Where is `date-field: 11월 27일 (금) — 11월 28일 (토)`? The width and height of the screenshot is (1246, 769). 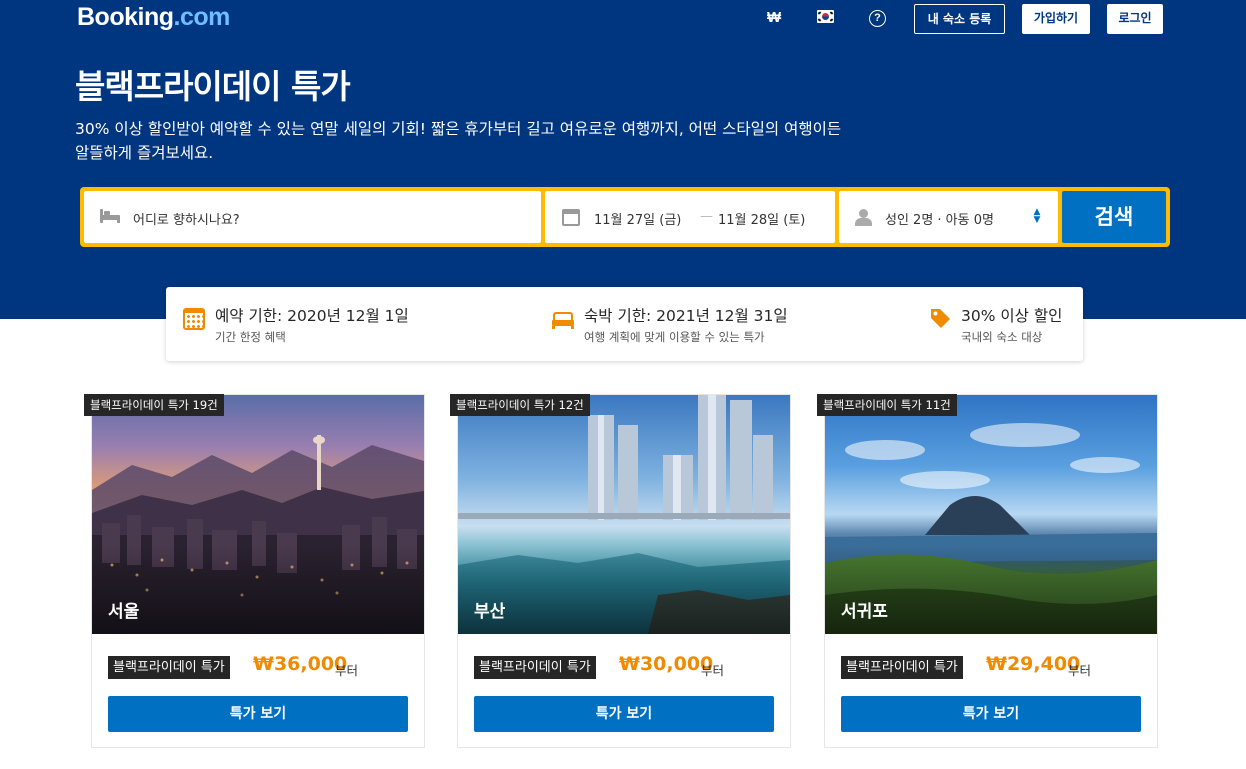 date-field: 11월 27일 (금) — 11월 28일 (토) is located at coordinates (690, 217).